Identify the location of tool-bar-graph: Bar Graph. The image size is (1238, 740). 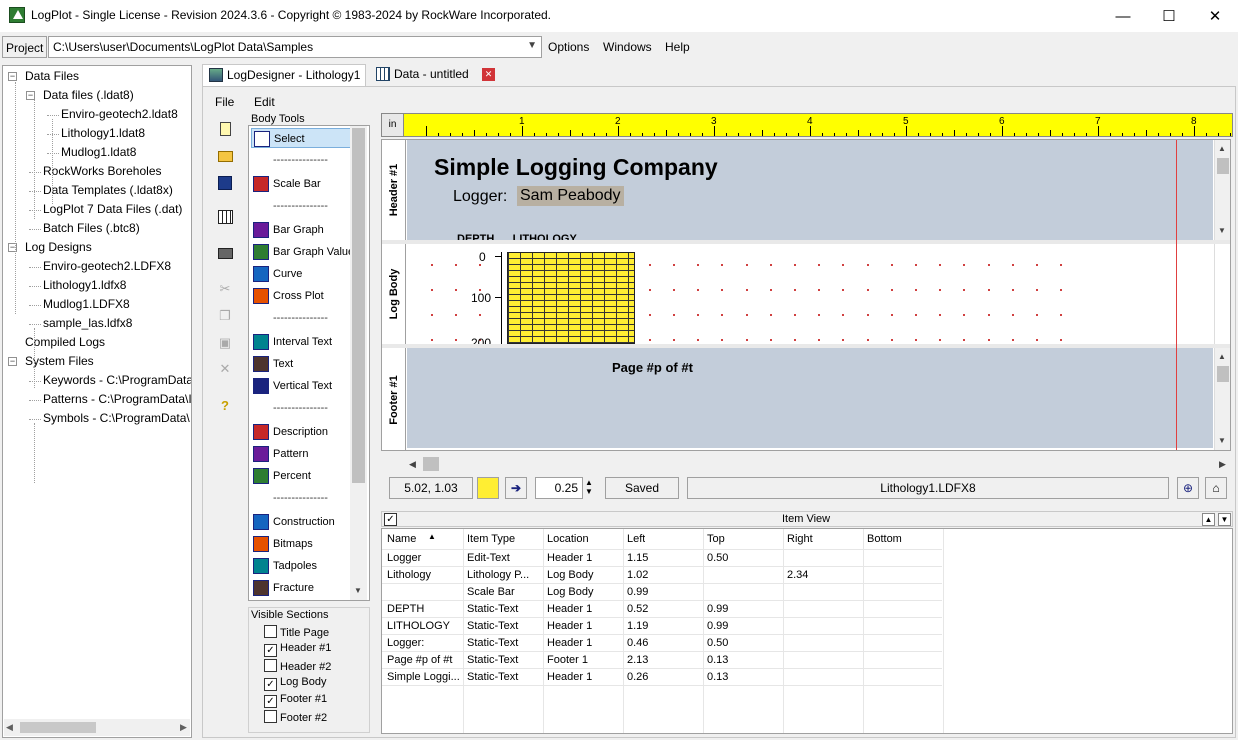
(301, 230).